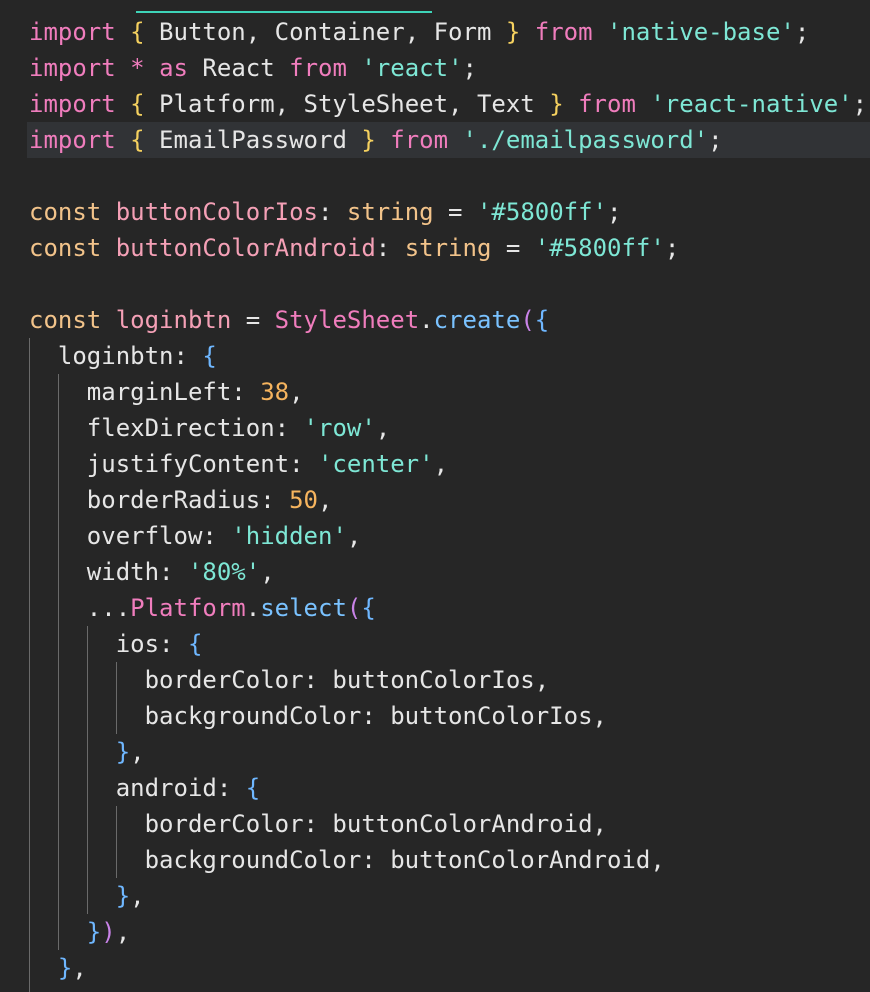  Describe the element at coordinates (253, 140) in the screenshot. I see `code-token: EmailPassword` at that location.